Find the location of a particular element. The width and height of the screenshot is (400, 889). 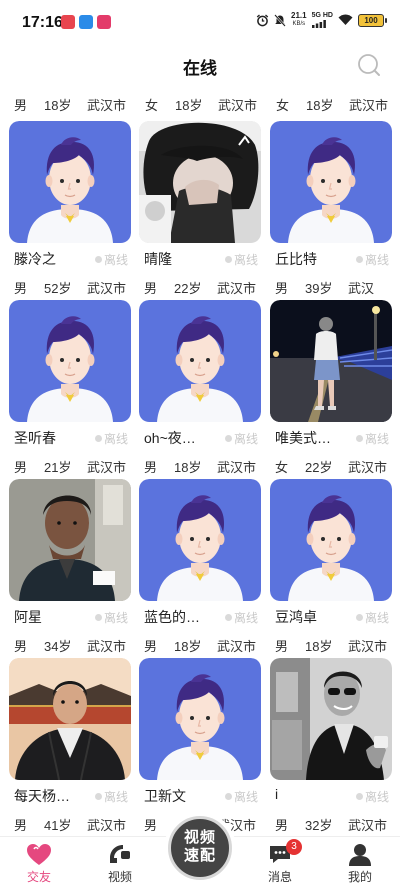

user-name: 丘比特 is located at coordinates (296, 259).